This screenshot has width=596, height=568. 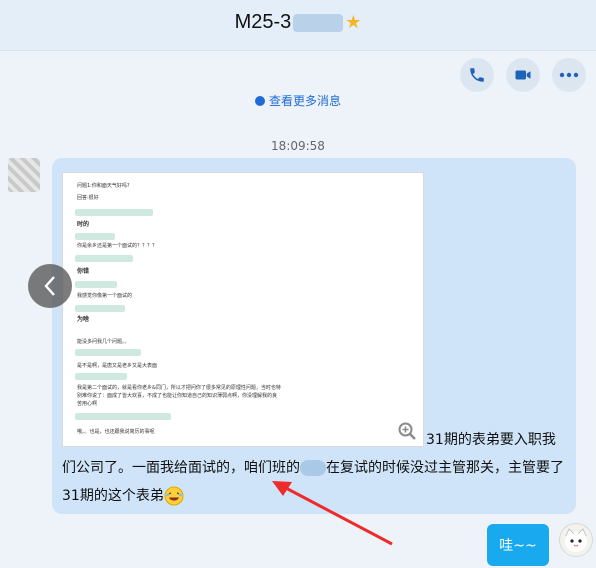 I want to click on screenshot-line: 你错, so click(x=83, y=271).